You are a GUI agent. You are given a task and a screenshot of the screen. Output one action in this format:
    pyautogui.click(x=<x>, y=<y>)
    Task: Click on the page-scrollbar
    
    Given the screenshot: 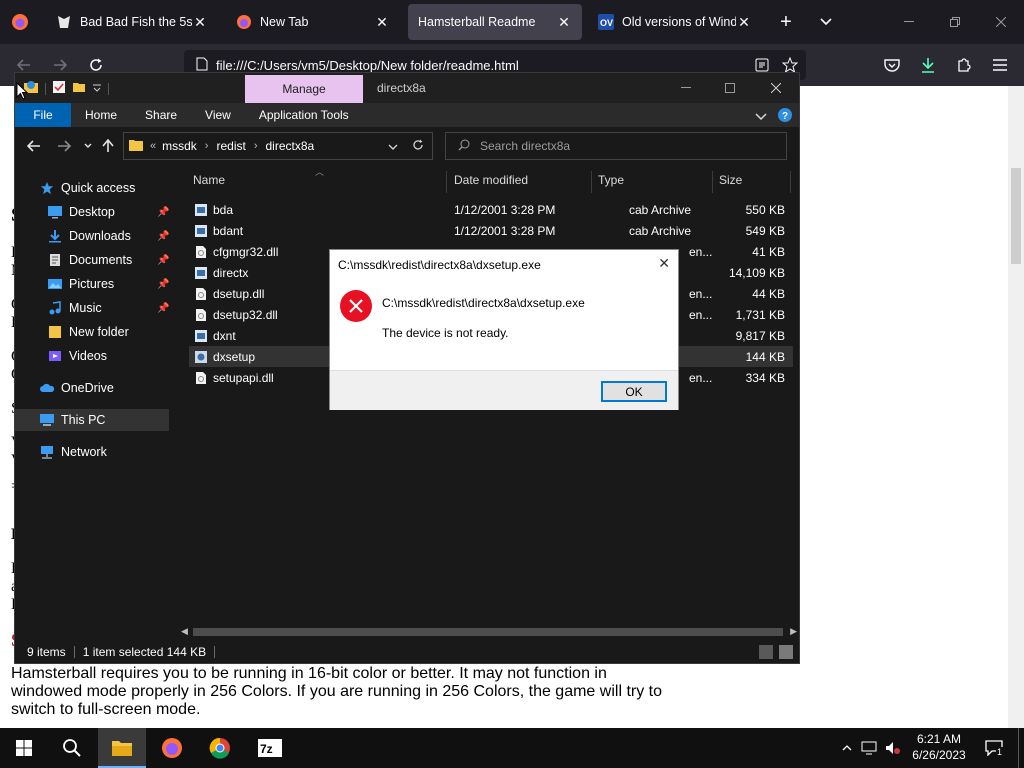 What is the action you would take?
    pyautogui.click(x=1016, y=407)
    